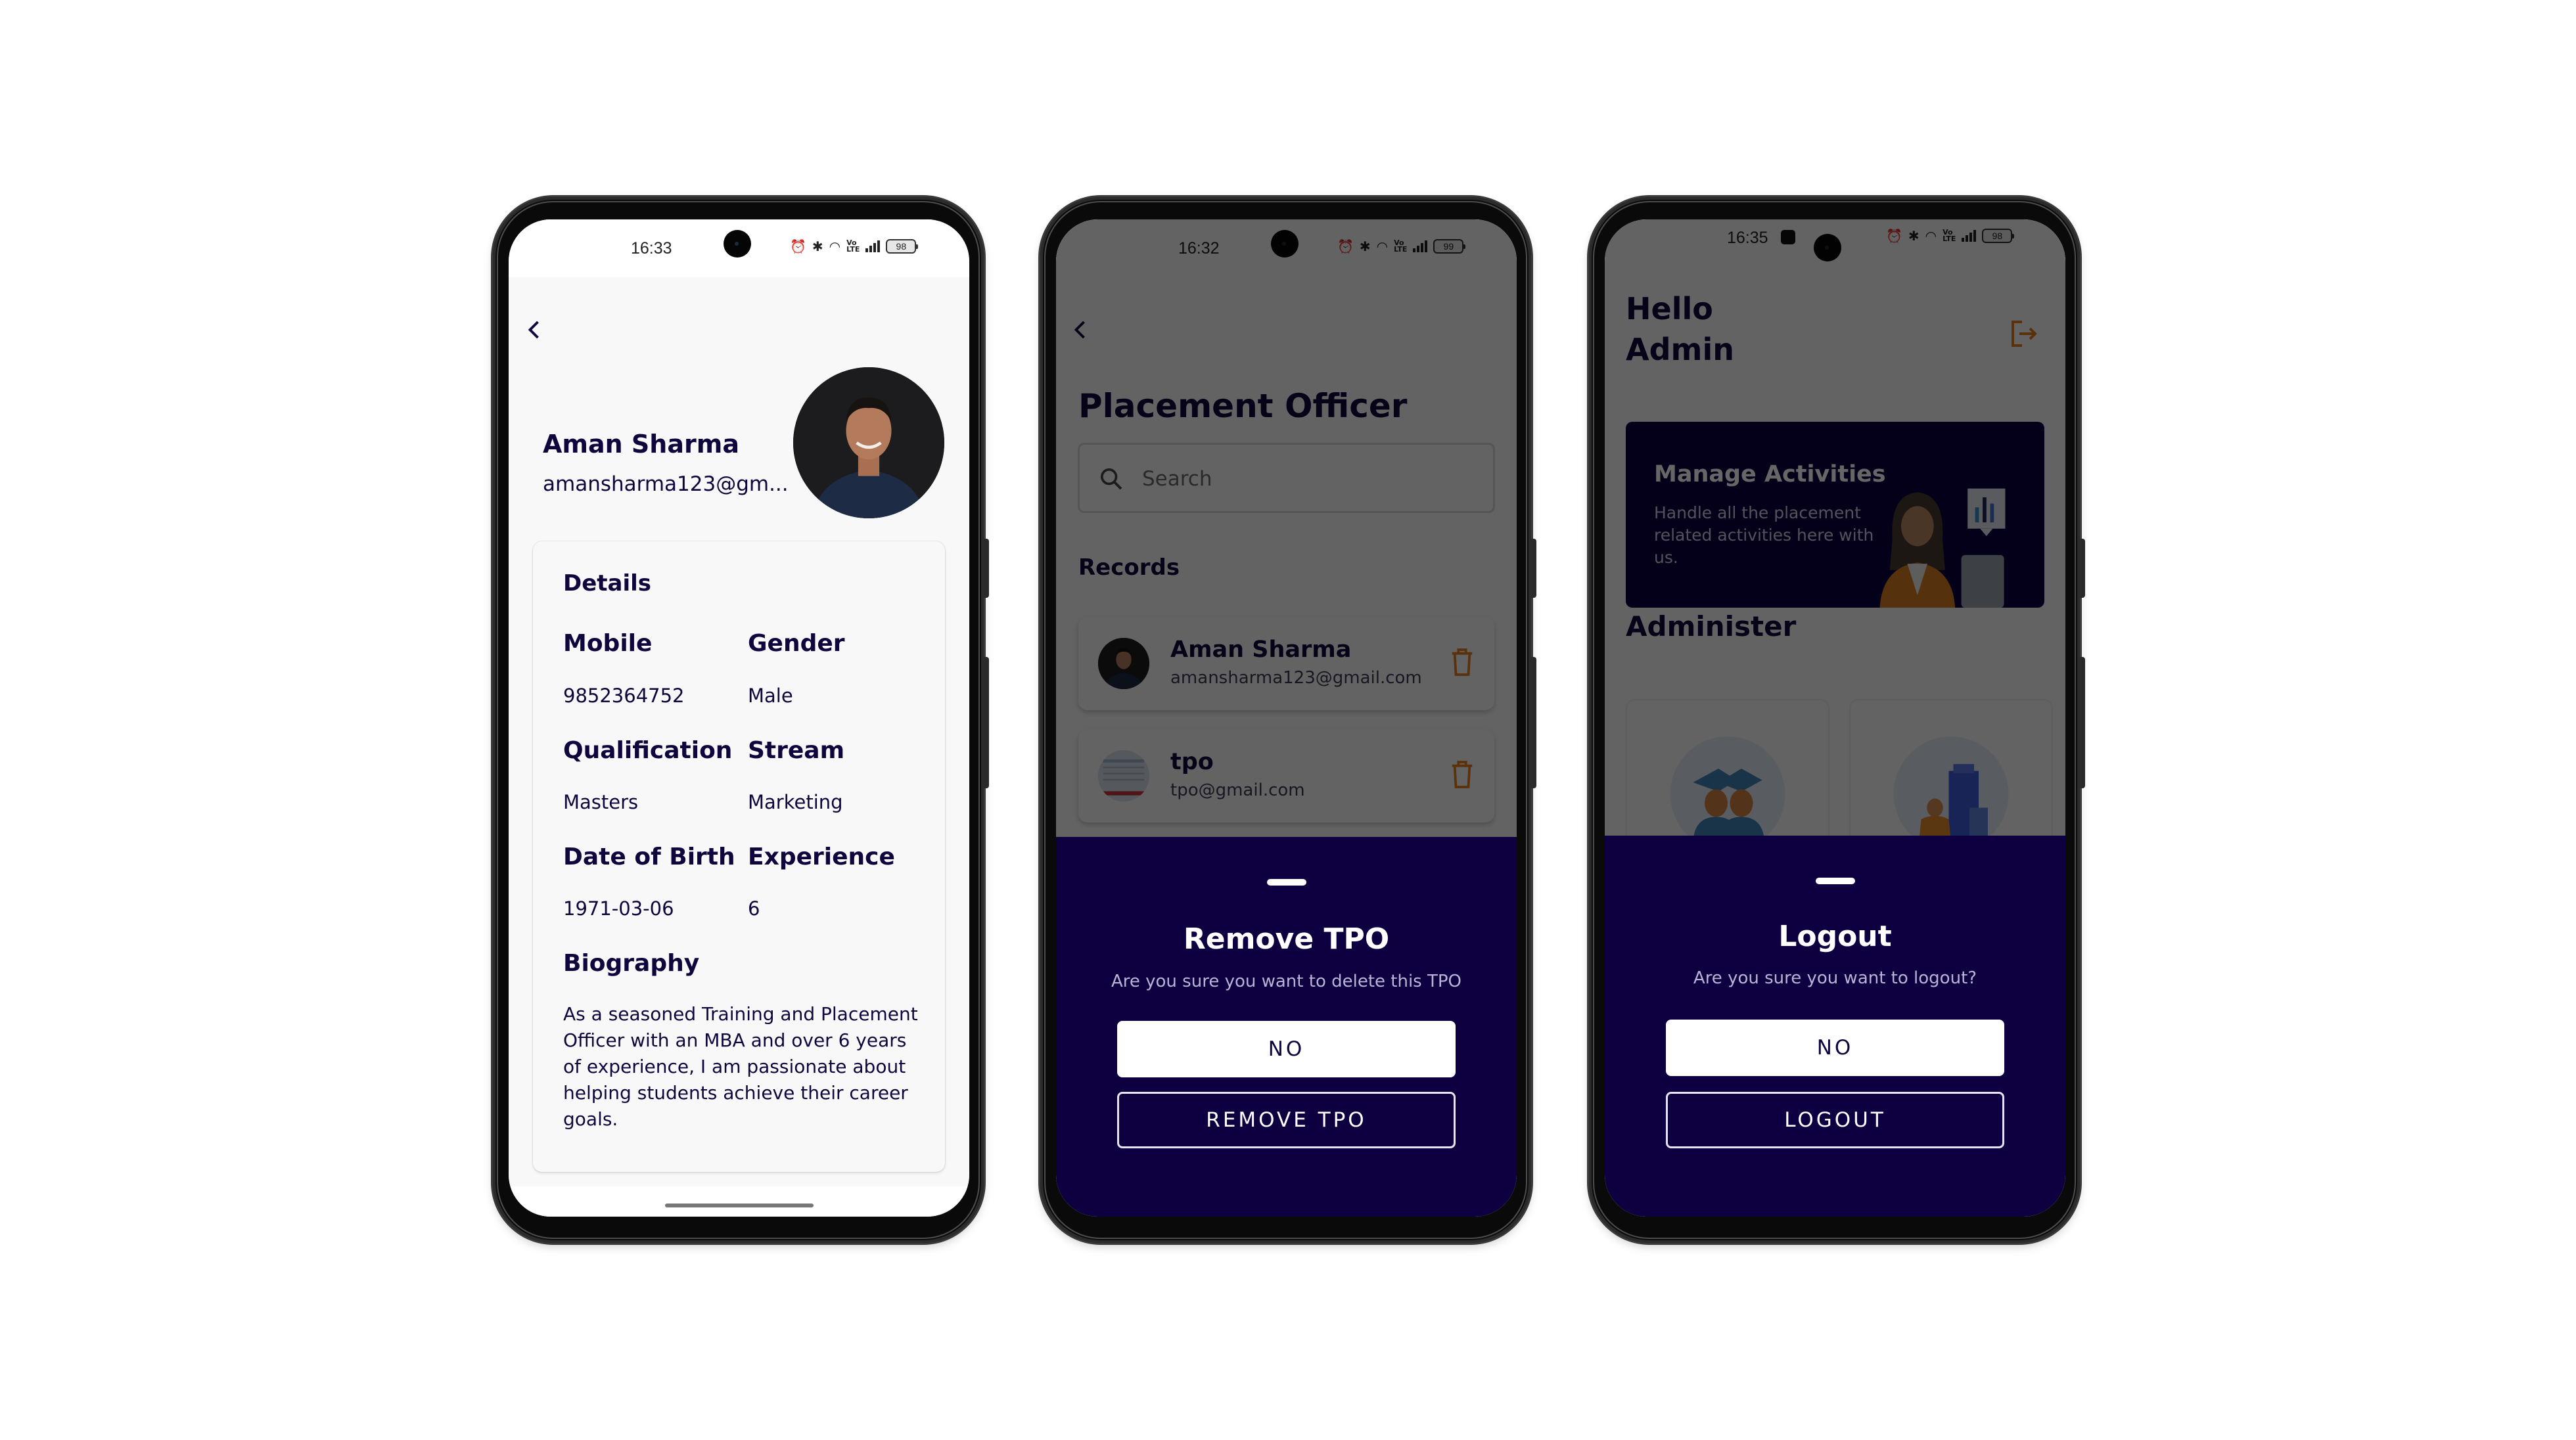 Image resolution: width=2576 pixels, height=1440 pixels. Describe the element at coordinates (821, 857) in the screenshot. I see `field-label-experience: Experience` at that location.